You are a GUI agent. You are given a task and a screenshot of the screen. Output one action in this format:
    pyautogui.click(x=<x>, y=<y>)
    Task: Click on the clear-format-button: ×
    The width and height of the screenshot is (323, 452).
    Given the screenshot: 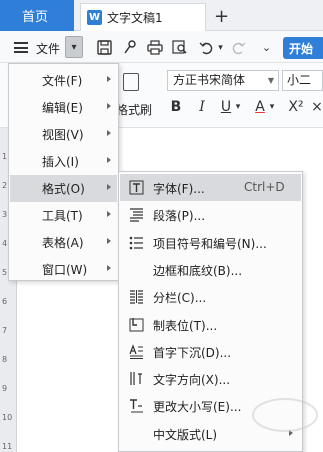 What is the action you would take?
    pyautogui.click(x=317, y=107)
    